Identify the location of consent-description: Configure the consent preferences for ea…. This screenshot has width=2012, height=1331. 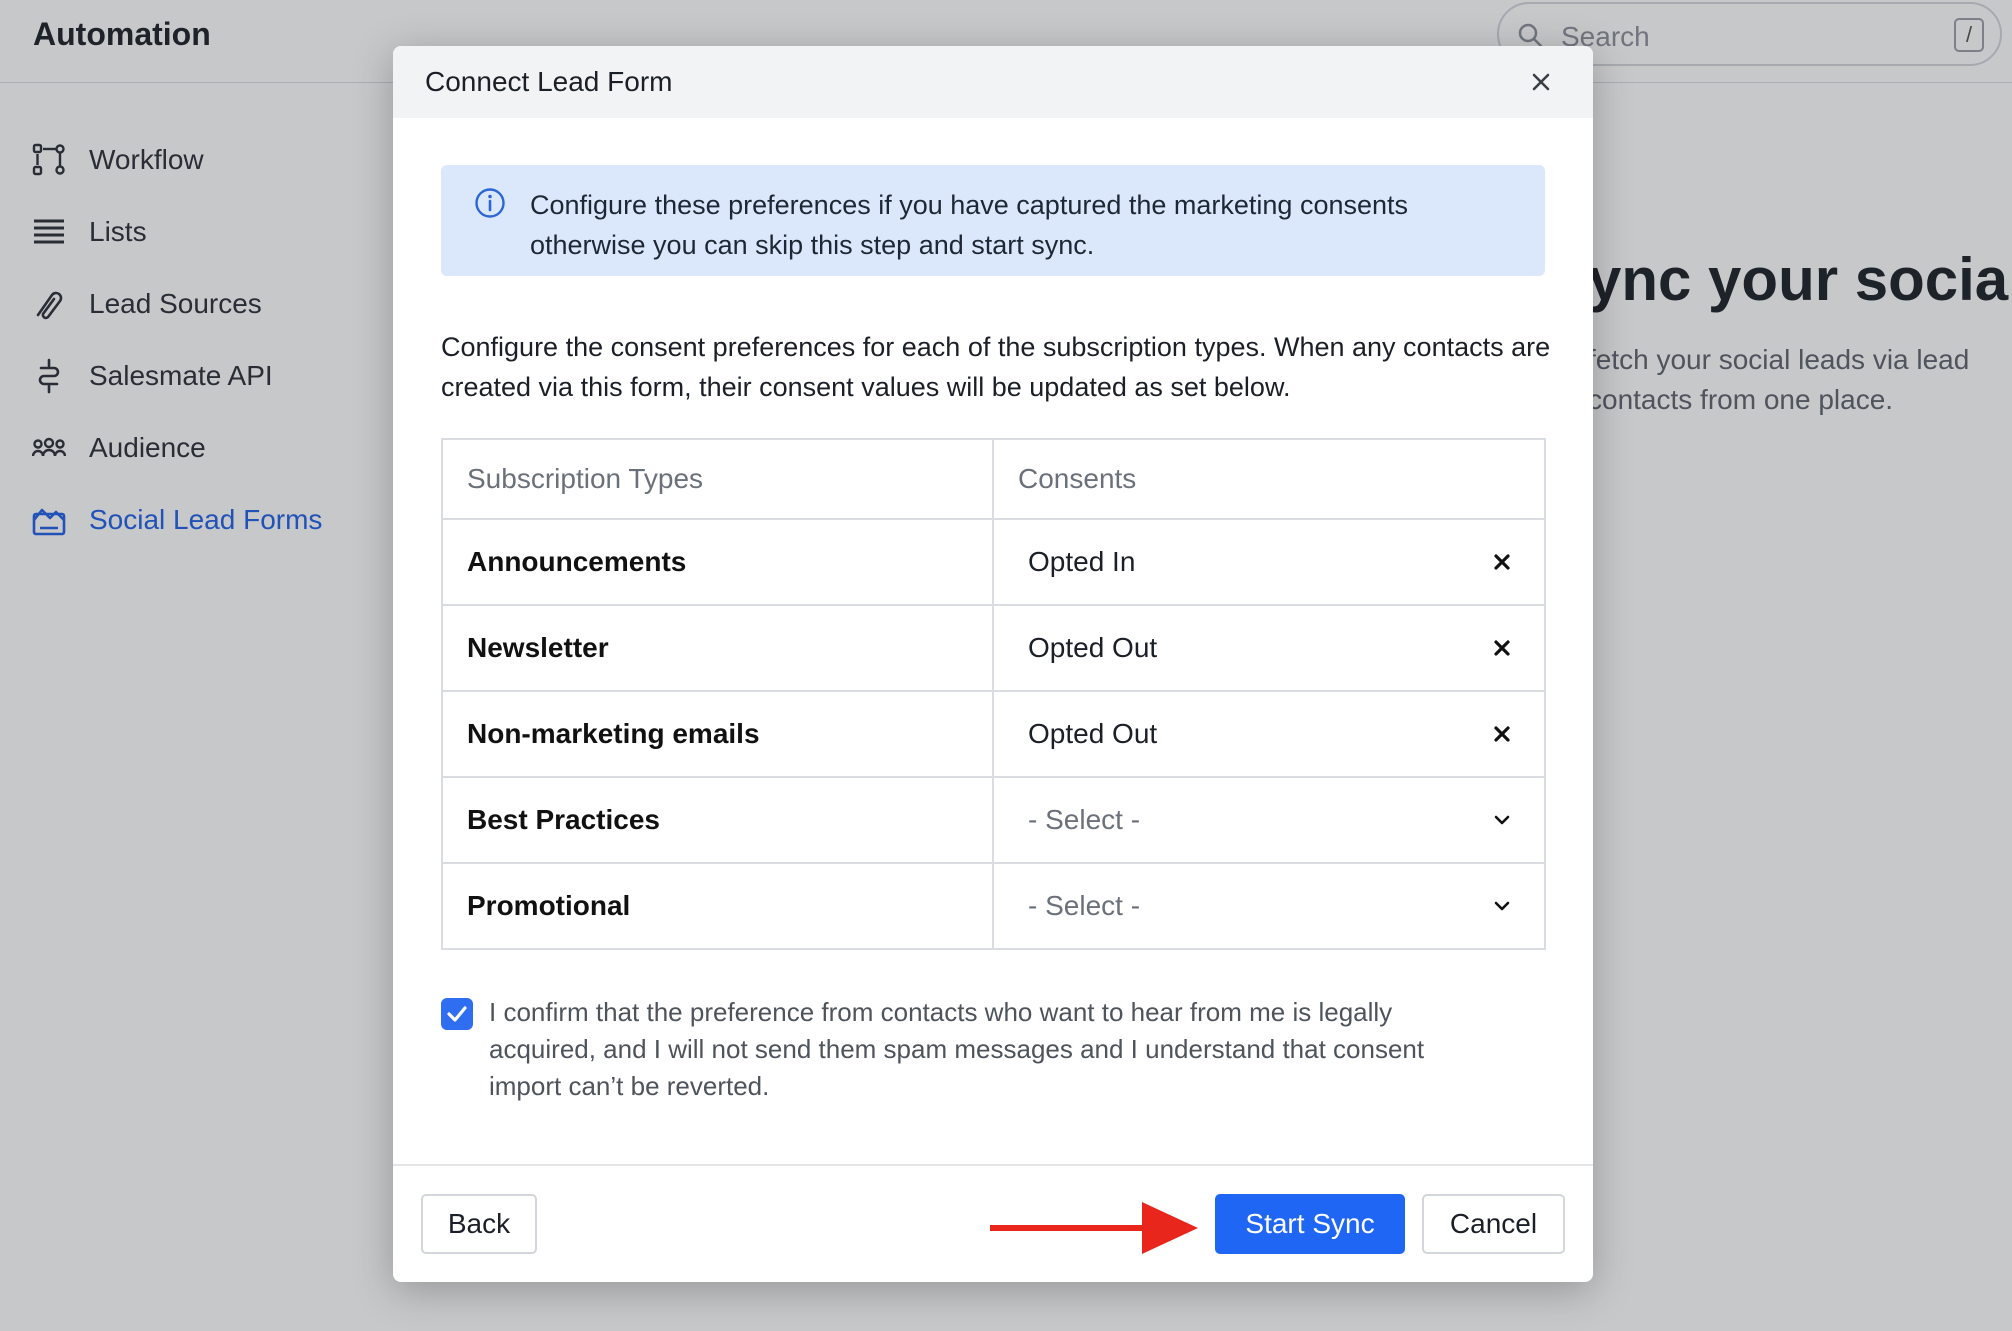
(996, 367).